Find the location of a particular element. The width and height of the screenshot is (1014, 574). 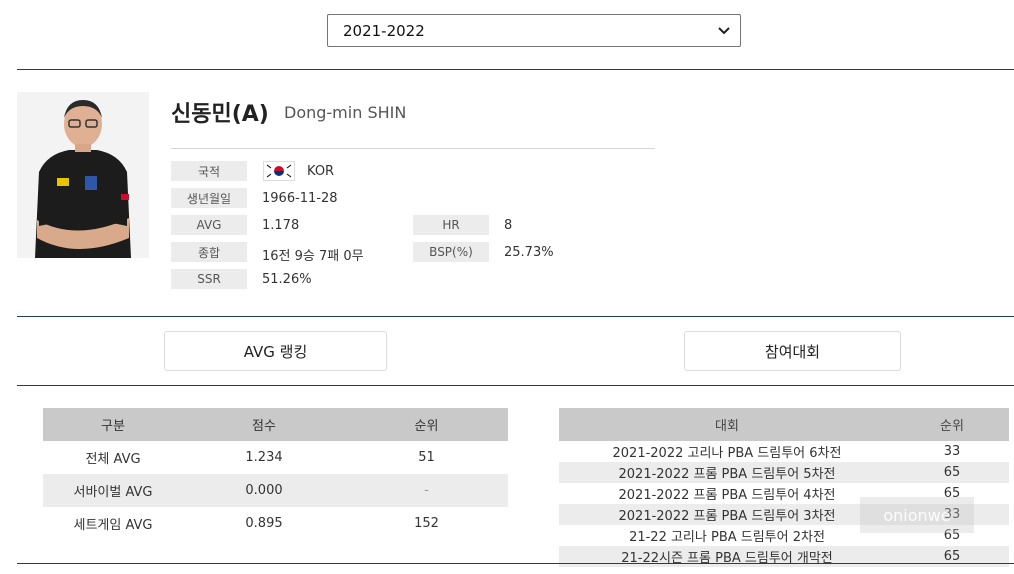

tournament-name: 2021-2022 프롬 PBA 드림투어 5차전 is located at coordinates (727, 472).